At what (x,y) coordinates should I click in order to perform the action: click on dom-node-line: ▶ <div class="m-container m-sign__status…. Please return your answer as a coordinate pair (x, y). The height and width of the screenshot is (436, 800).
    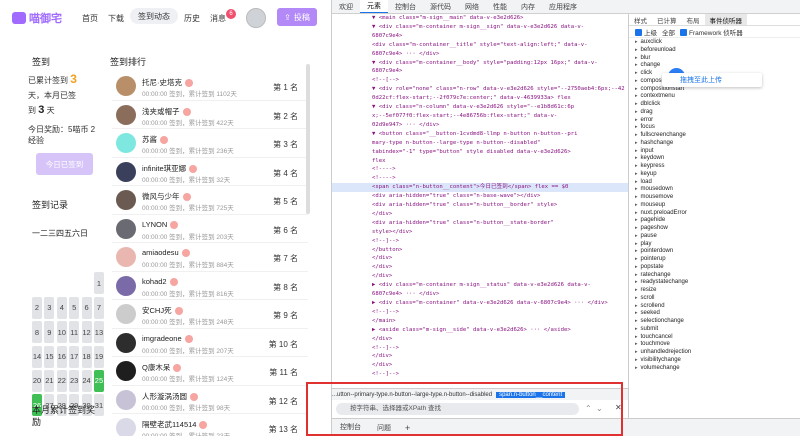
    Looking at the image, I should click on (480, 285).